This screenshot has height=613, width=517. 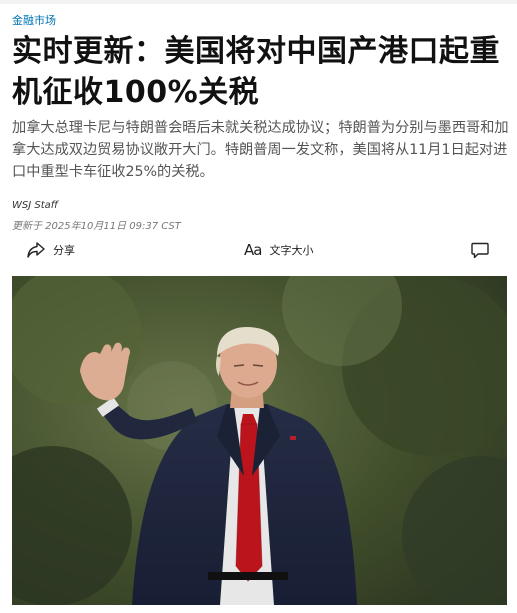 What do you see at coordinates (36, 250) in the screenshot?
I see `share-arrow-icon` at bounding box center [36, 250].